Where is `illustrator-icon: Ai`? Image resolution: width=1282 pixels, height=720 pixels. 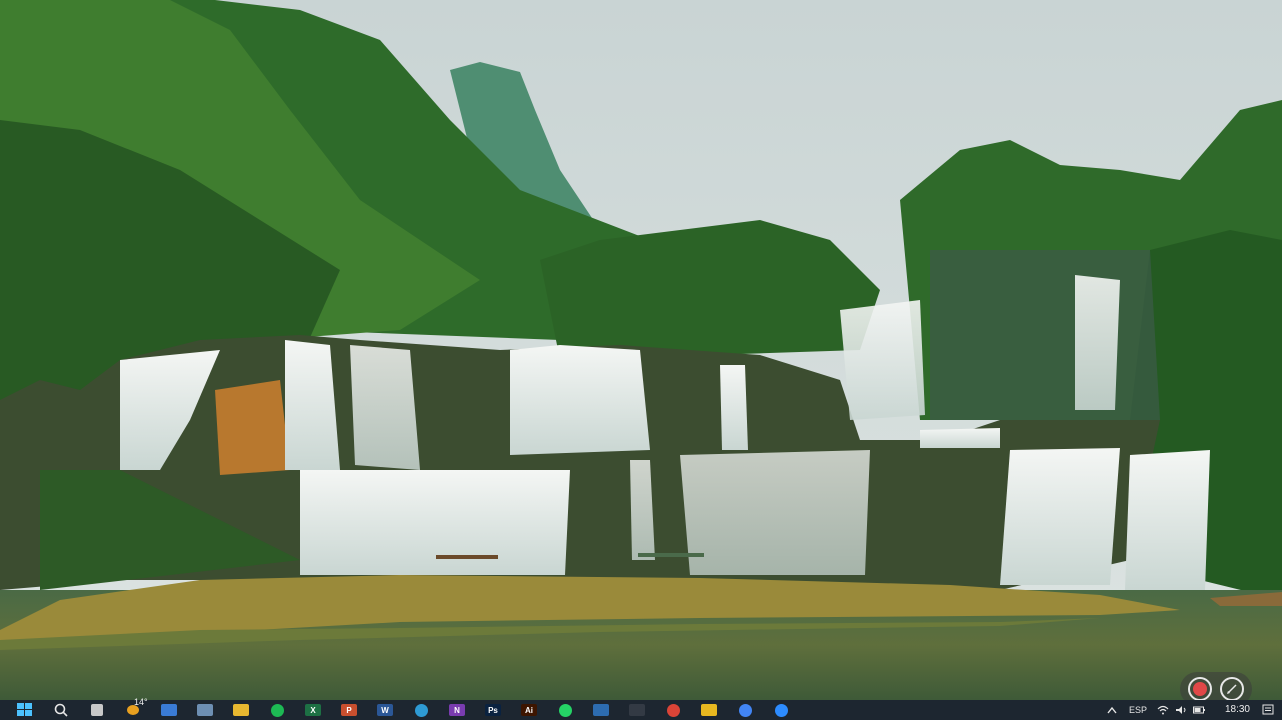
illustrator-icon: Ai is located at coordinates (529, 710).